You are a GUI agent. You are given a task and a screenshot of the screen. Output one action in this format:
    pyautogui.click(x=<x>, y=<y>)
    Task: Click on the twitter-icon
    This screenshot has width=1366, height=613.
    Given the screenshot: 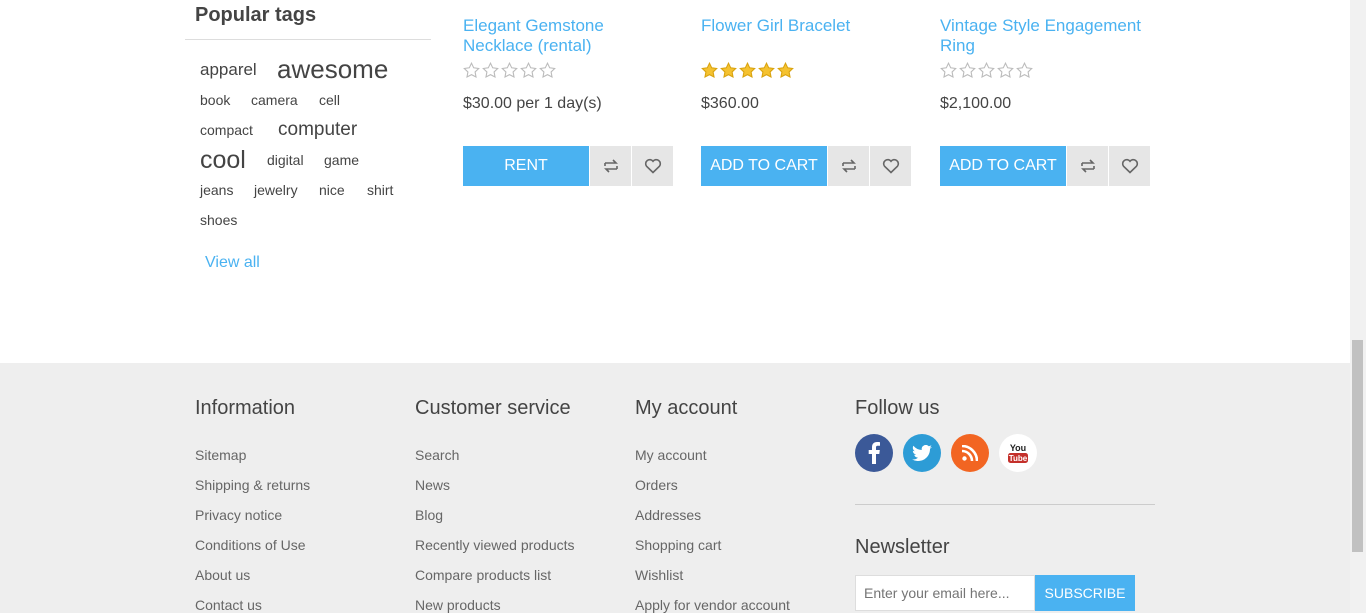 What is the action you would take?
    pyautogui.click(x=922, y=453)
    